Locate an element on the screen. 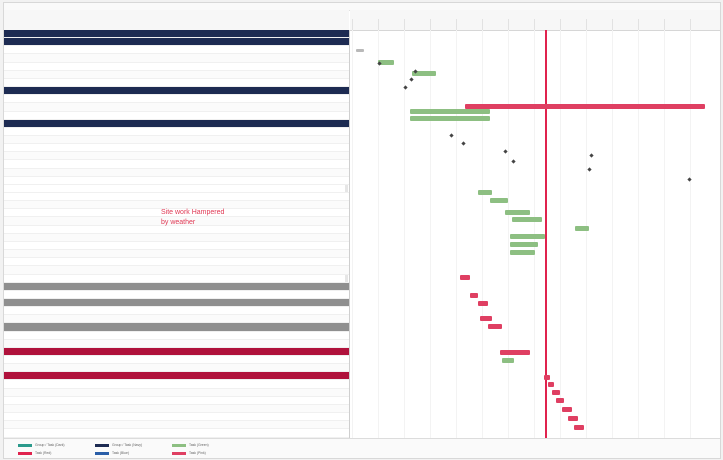 The image size is (723, 460). legend-label: Group / Task (Navy) is located at coordinates (127, 445).